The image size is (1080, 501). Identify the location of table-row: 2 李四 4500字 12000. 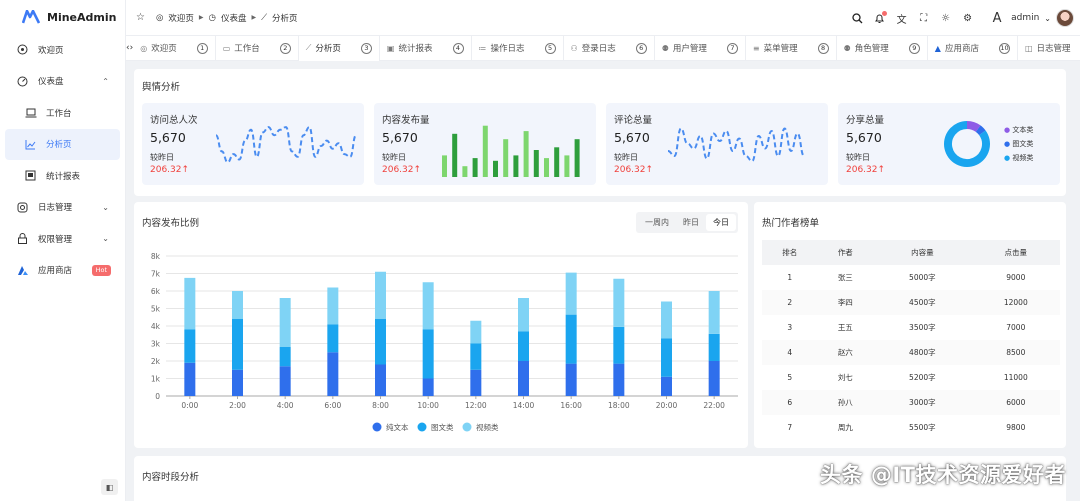
(911, 302).